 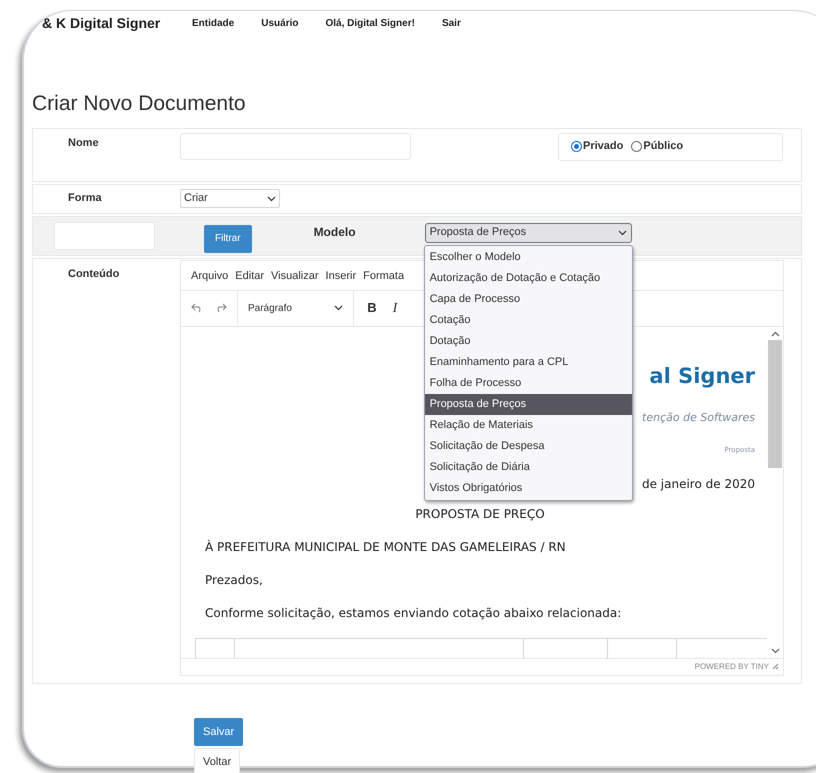 I want to click on nav-link: Sair, so click(x=451, y=23).